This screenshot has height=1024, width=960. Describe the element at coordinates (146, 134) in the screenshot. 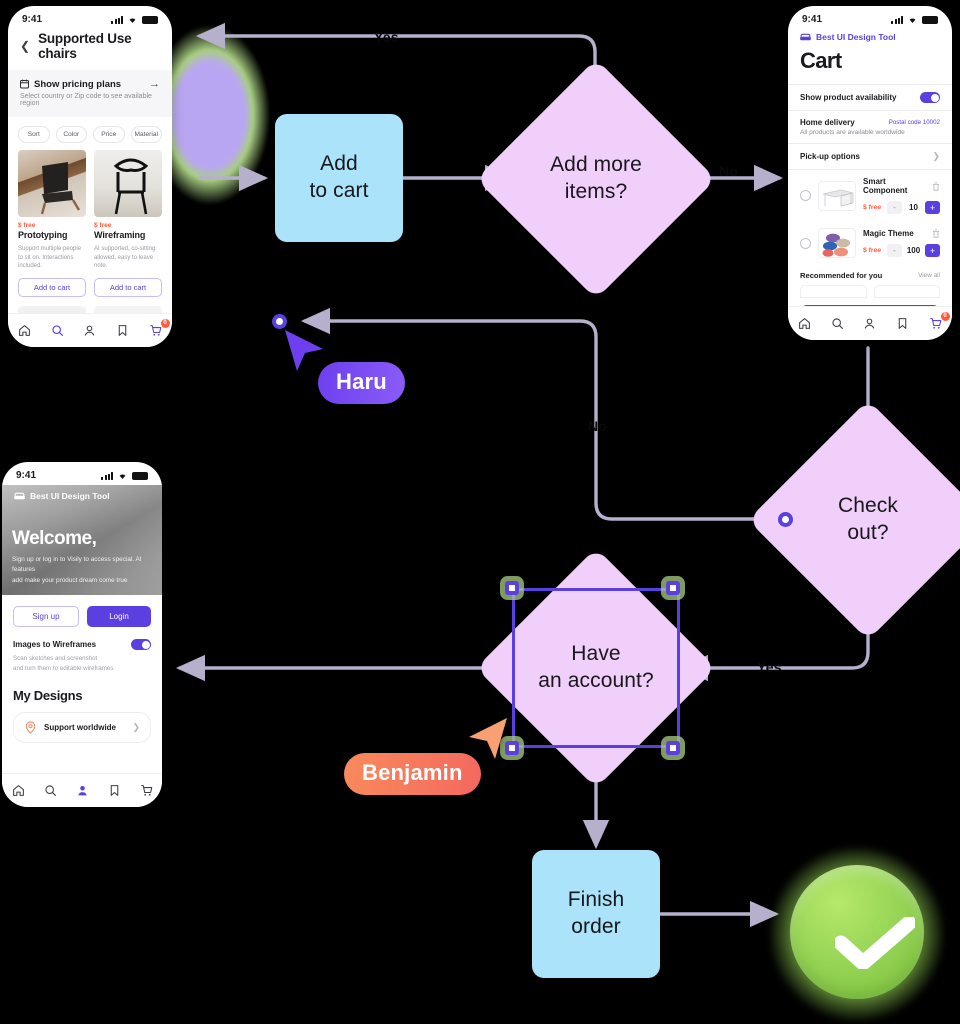

I see `chip-material: Material` at that location.